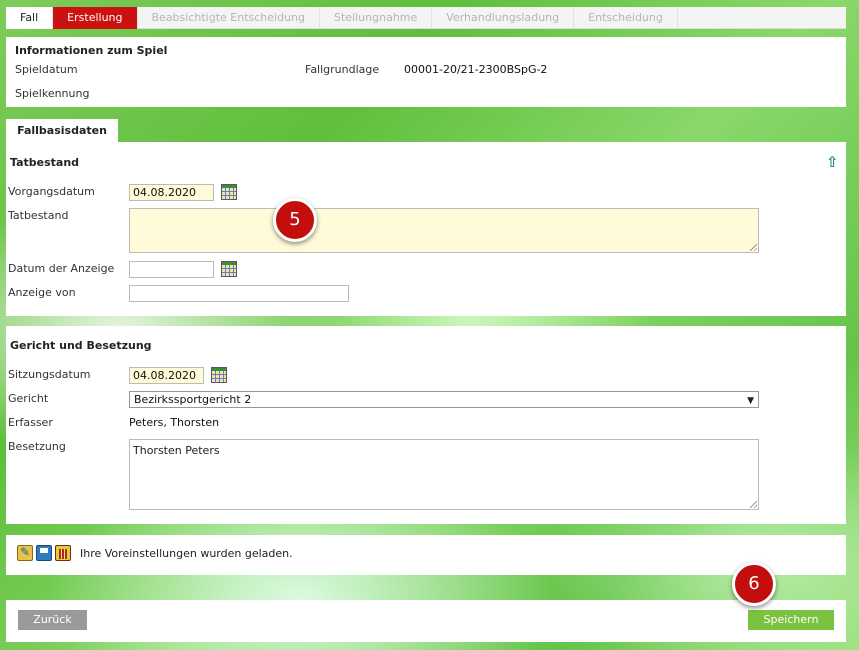 The height and width of the screenshot is (650, 859). Describe the element at coordinates (444, 399) in the screenshot. I see `gericht-select: Bezirkssportgericht 2 ▼` at that location.